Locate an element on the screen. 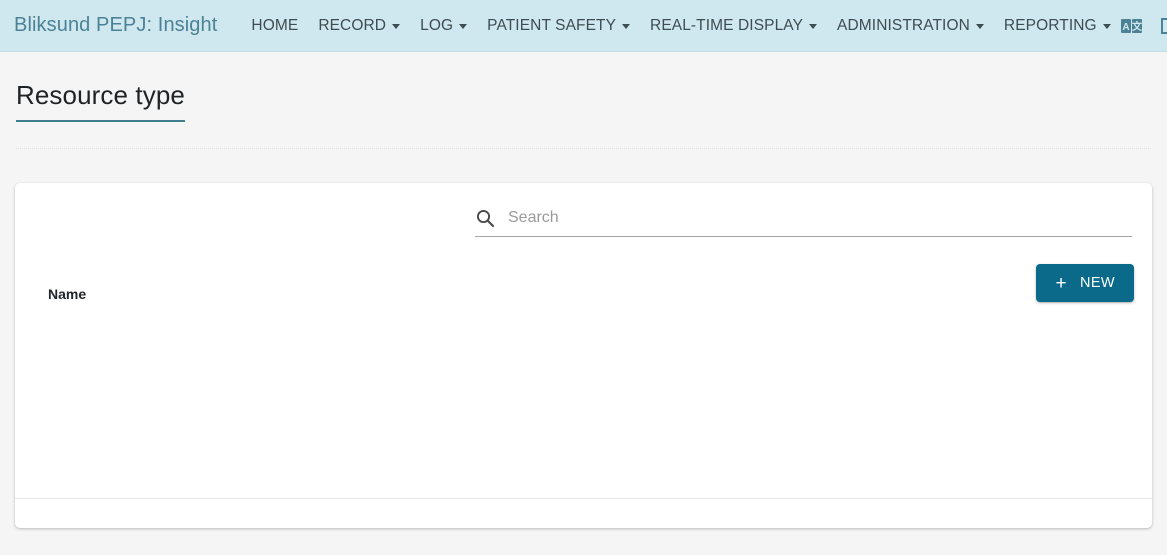 The width and height of the screenshot is (1167, 555). nav-item-record: RECORD is located at coordinates (359, 26).